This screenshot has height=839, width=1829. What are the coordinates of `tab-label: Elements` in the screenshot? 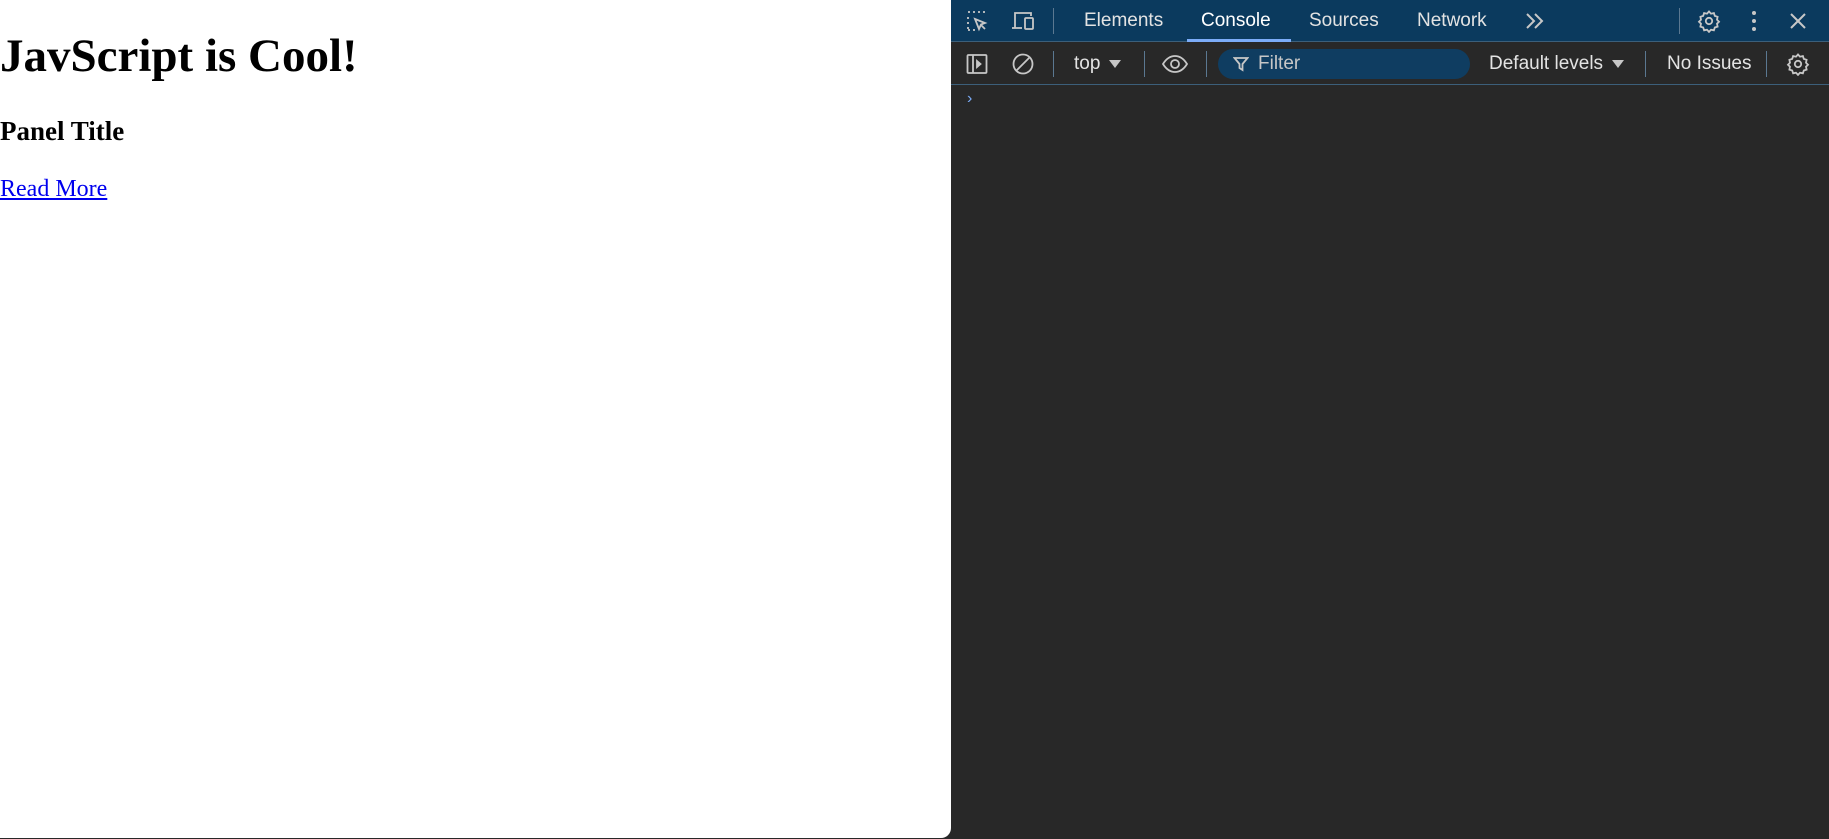 It's located at (1124, 20).